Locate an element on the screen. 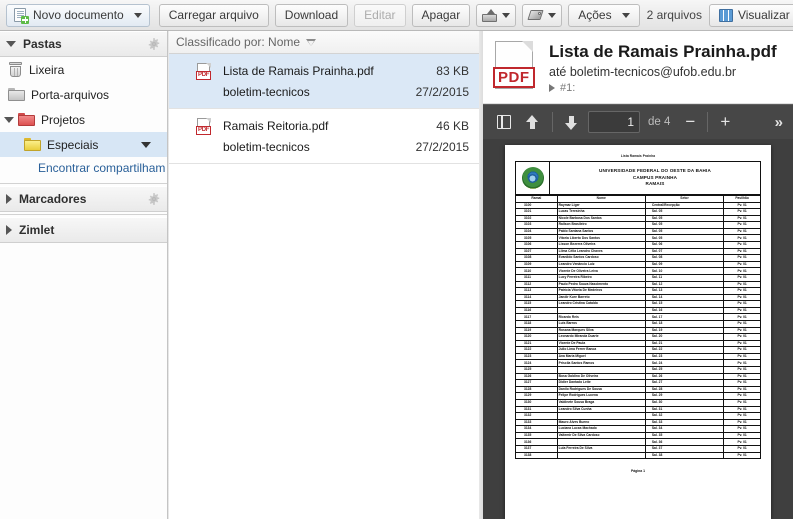  sidebar-item-porta-arquivos: Porta-arquivos is located at coordinates (83, 94).